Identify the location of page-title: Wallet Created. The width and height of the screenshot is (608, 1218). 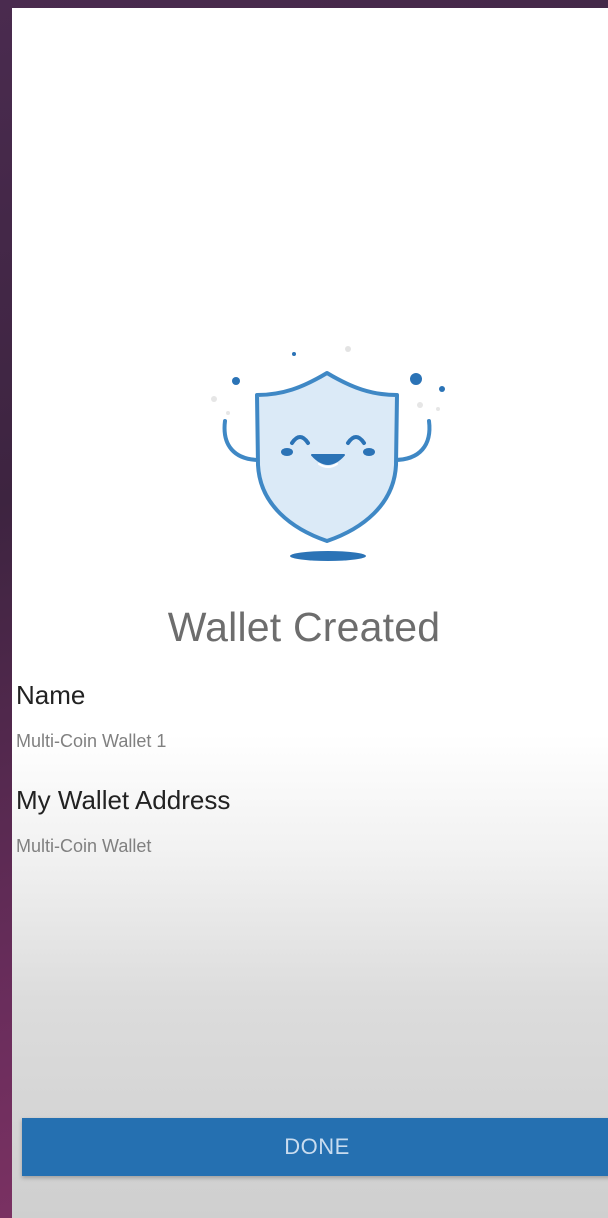
(304, 627).